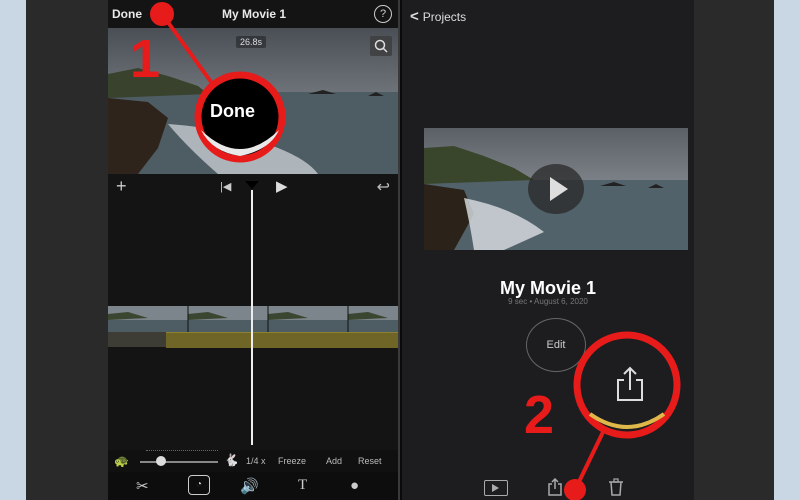 The image size is (800, 500). Describe the element at coordinates (121, 186) in the screenshot. I see `plus-icon: +` at that location.